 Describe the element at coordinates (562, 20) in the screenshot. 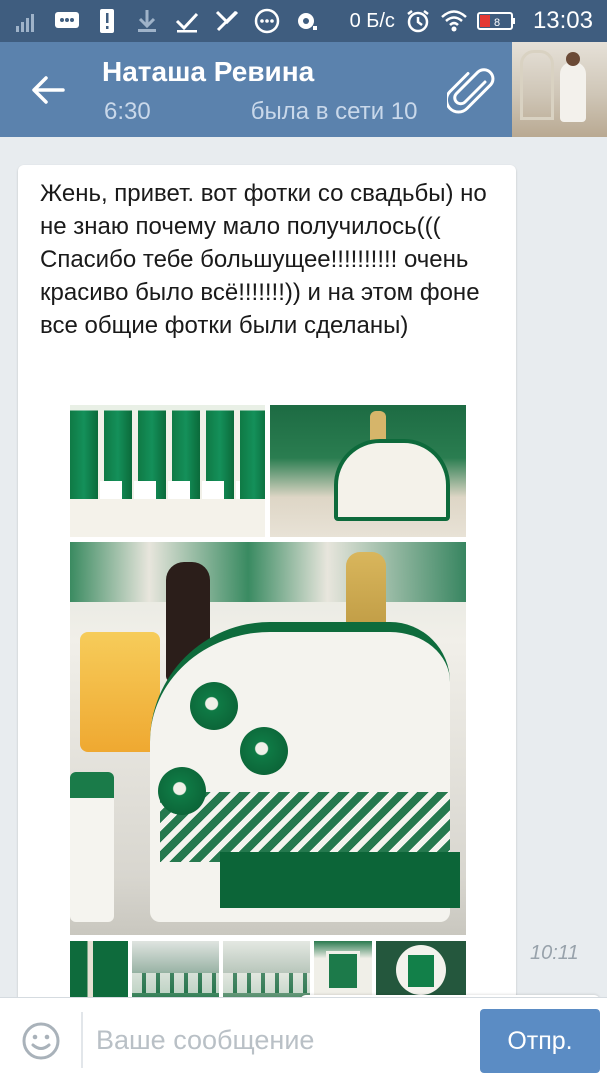

I see `status-time: 13:03` at that location.